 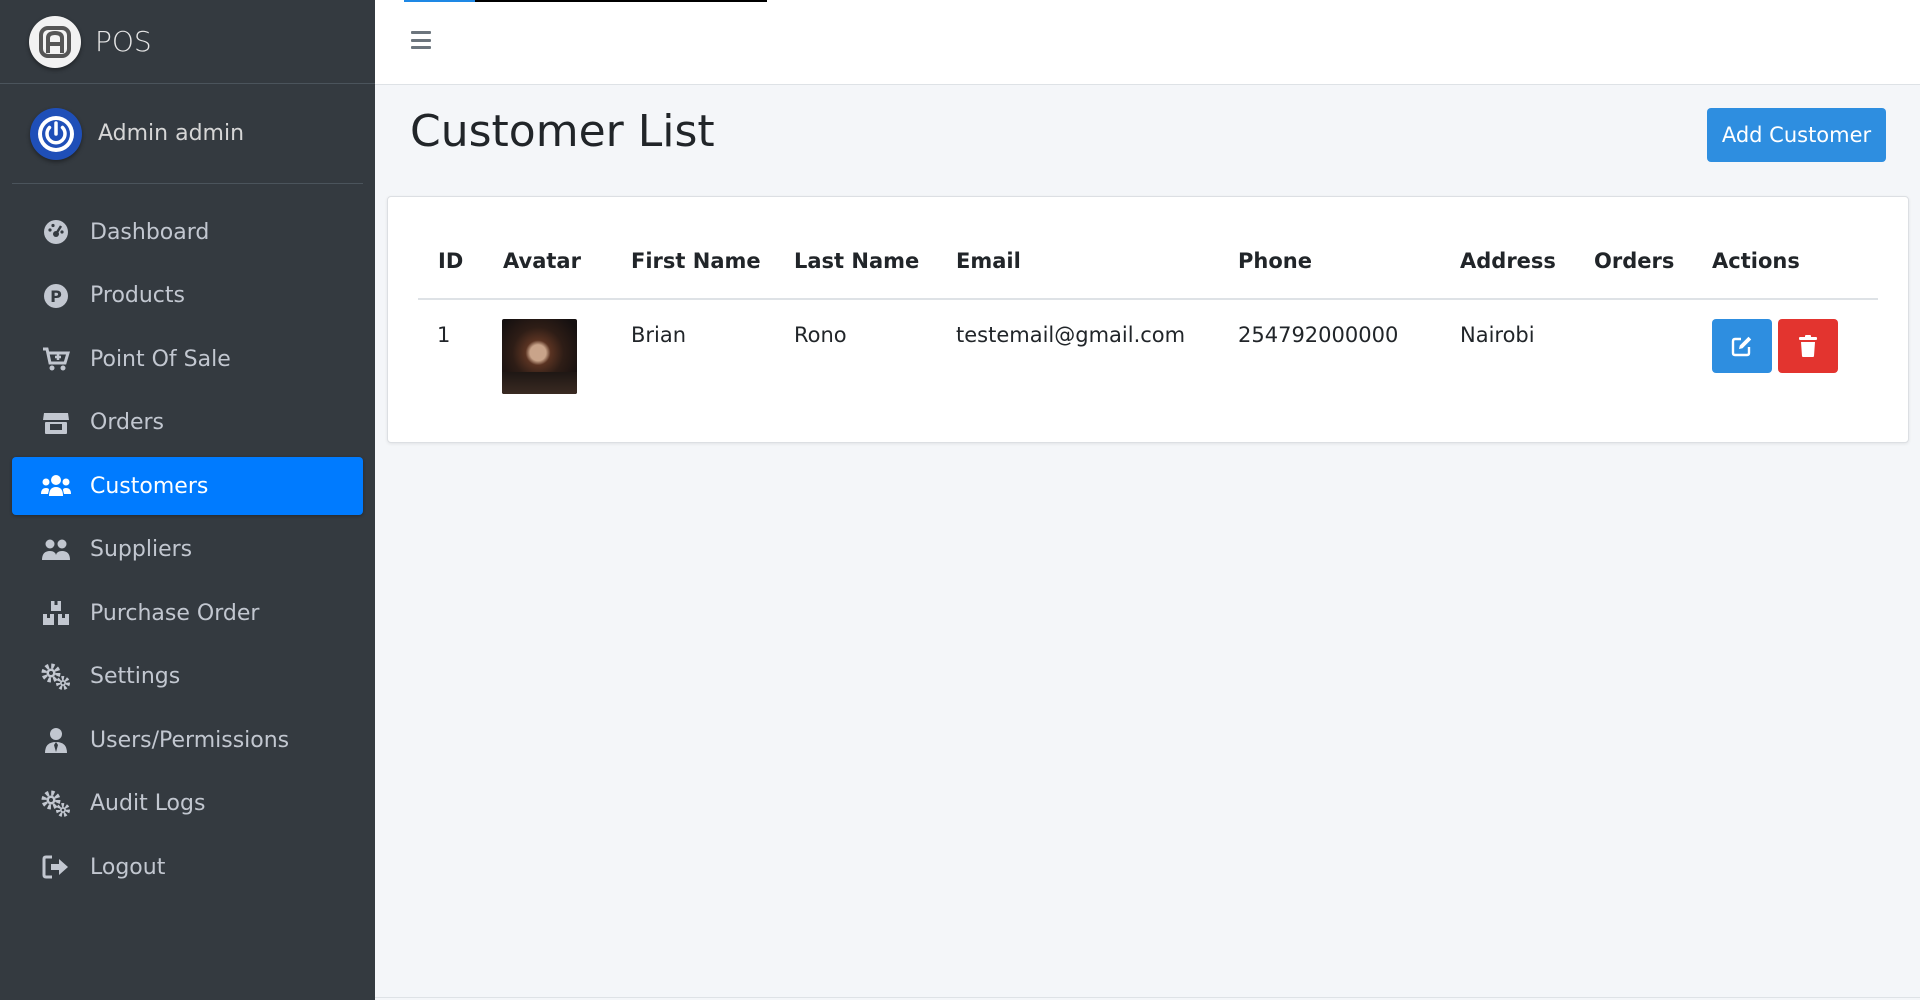 What do you see at coordinates (988, 261) in the screenshot?
I see `column-header-email: Email` at bounding box center [988, 261].